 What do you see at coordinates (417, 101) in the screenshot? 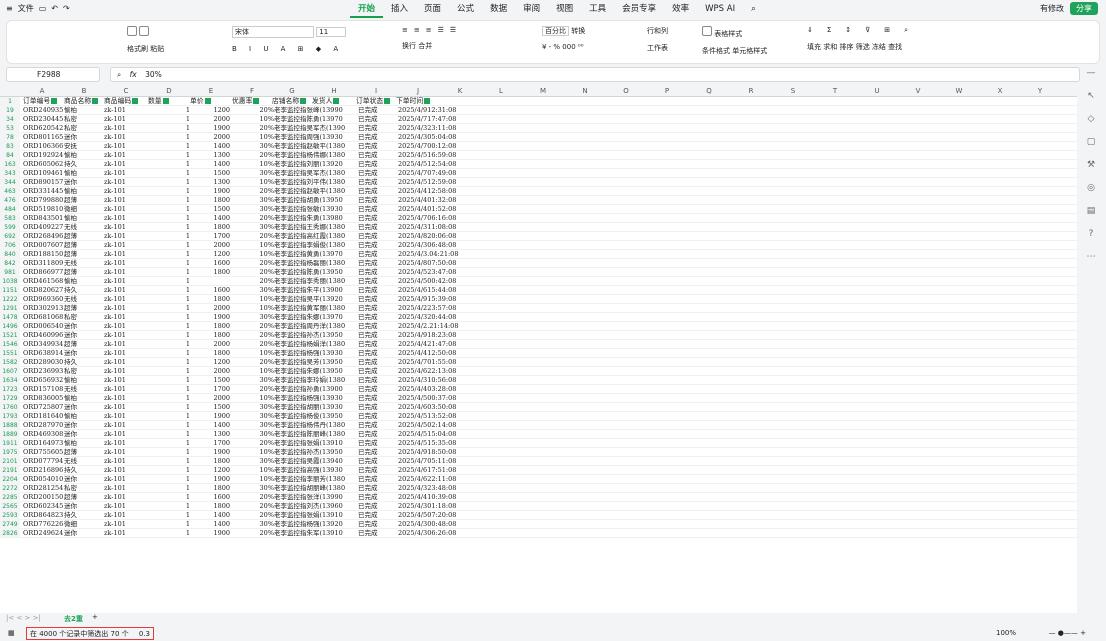
I see `header-cell: 下单时间` at bounding box center [417, 101].